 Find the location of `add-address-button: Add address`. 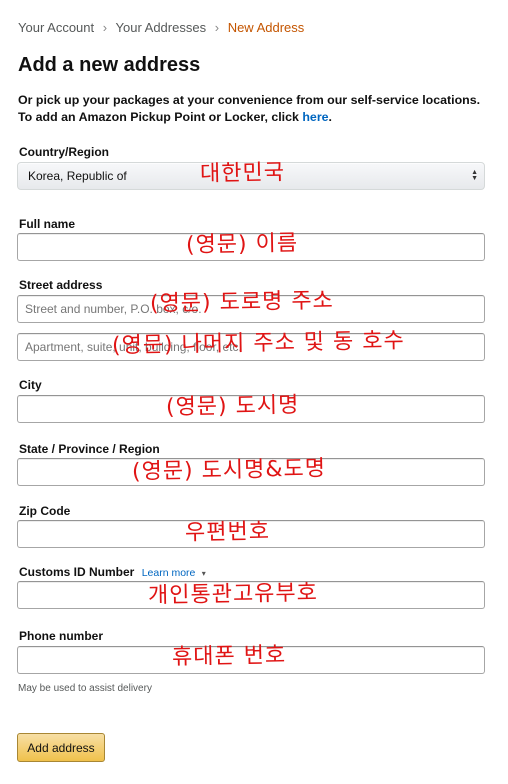

add-address-button: Add address is located at coordinates (61, 747).